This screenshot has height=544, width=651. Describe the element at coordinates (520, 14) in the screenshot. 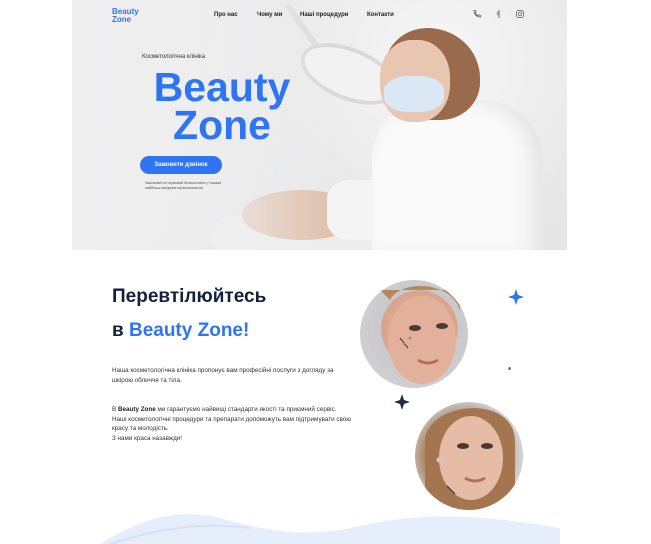

I see `instagram-icon` at that location.